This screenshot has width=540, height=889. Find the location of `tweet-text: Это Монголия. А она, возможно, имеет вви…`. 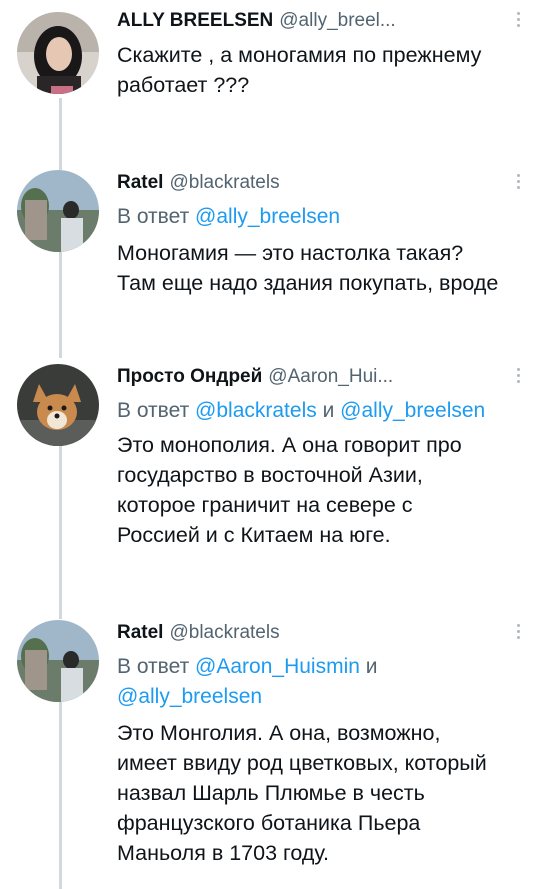

tweet-text: Это Монголия. А она, возможно, имеет вви… is located at coordinates (318, 793).